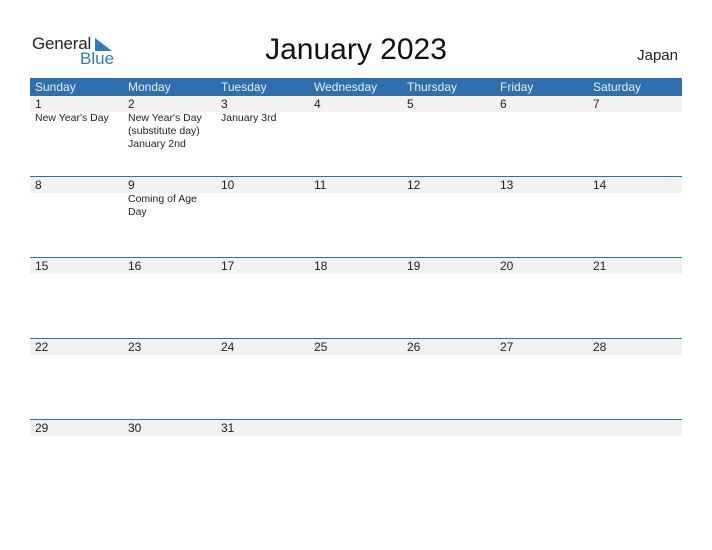 The width and height of the screenshot is (712, 550). I want to click on day-cell: 19, so click(448, 266).